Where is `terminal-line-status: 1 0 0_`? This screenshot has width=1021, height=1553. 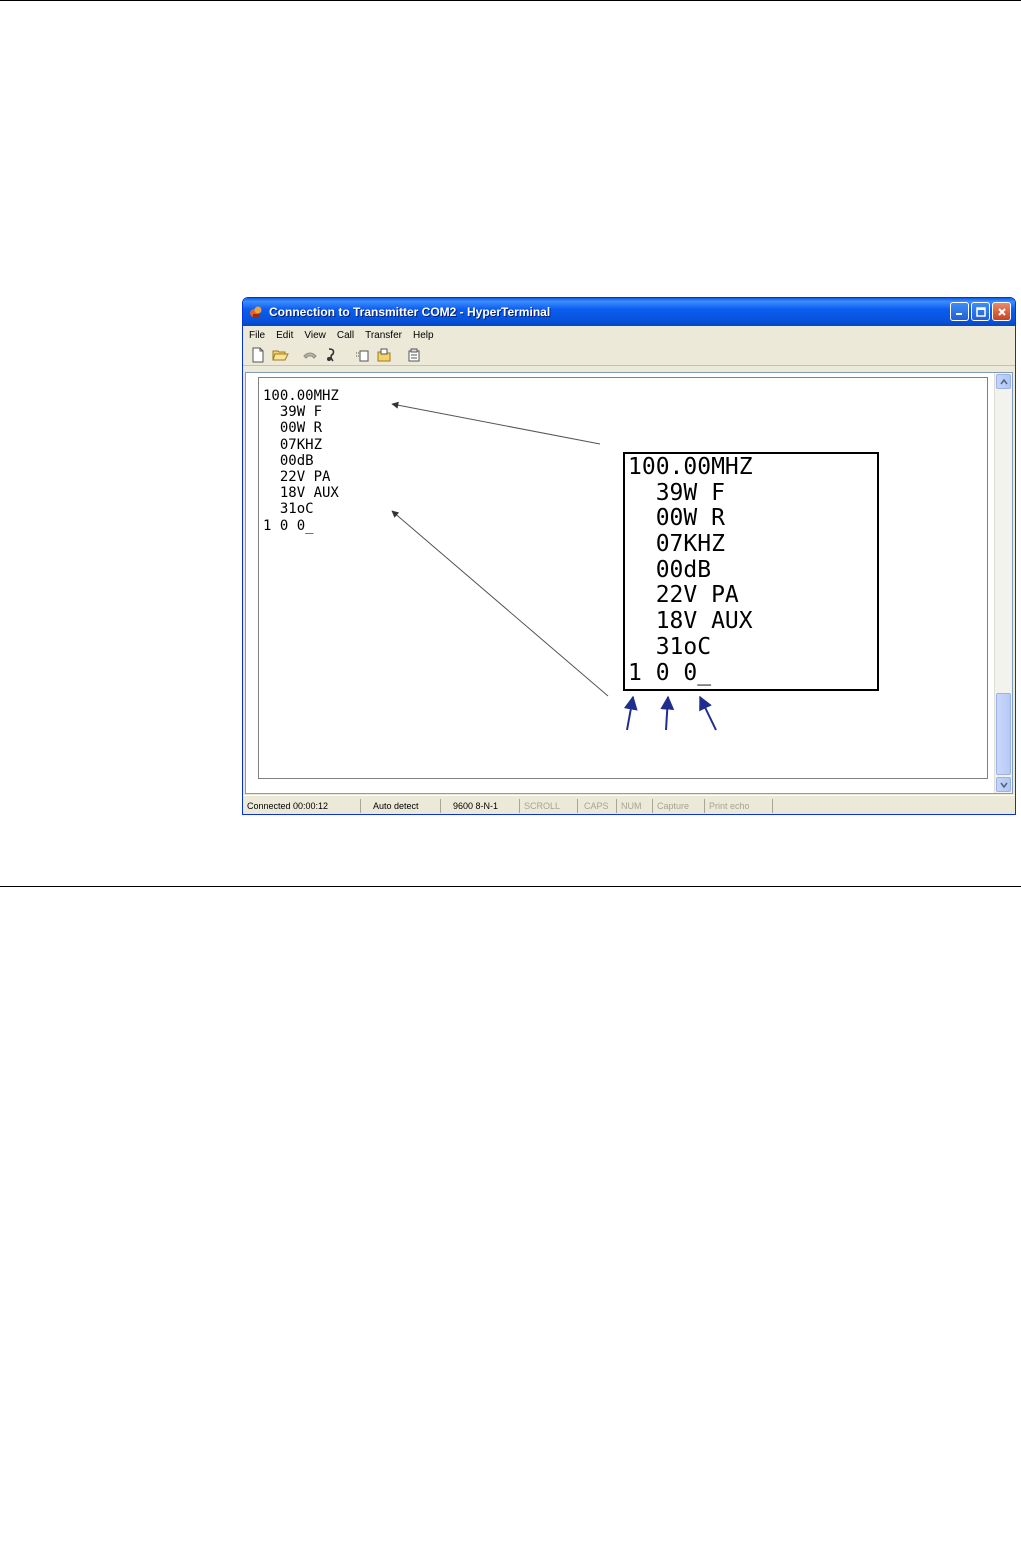 terminal-line-status: 1 0 0_ is located at coordinates (288, 525).